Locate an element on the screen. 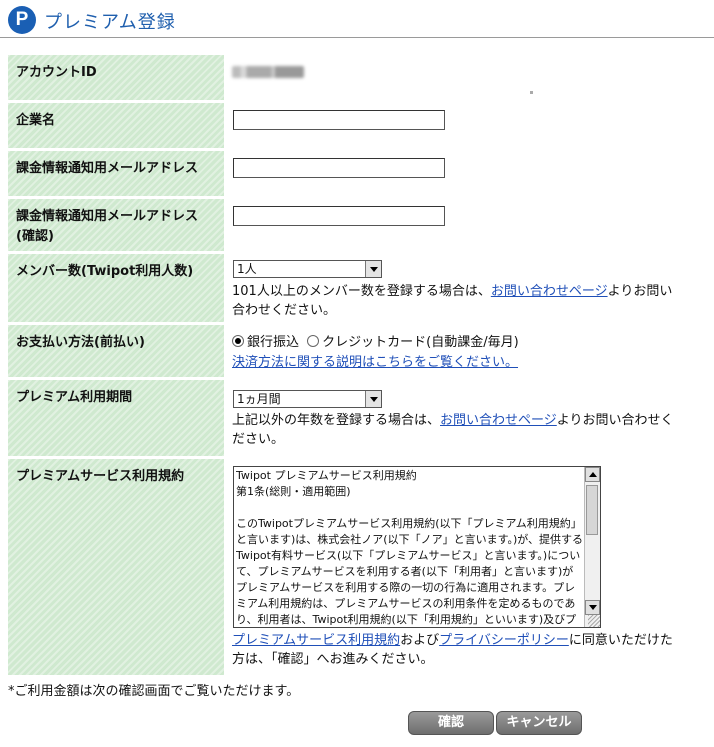  members-select-value: 1人 is located at coordinates (247, 269).